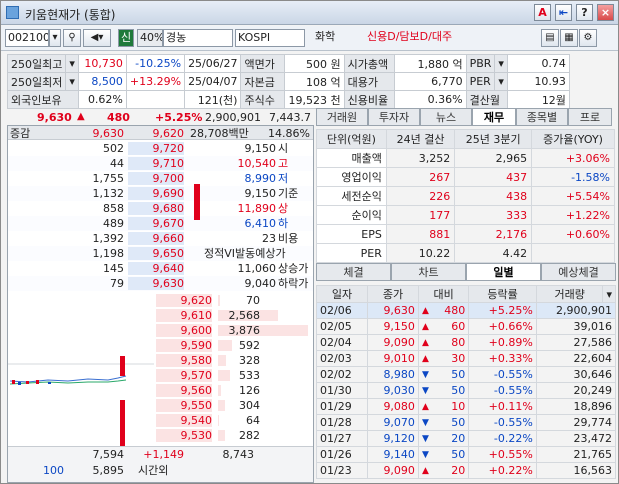 This screenshot has height=484, width=619. Describe the element at coordinates (428, 272) in the screenshot. I see `tab-bottom-2: 차트` at that location.